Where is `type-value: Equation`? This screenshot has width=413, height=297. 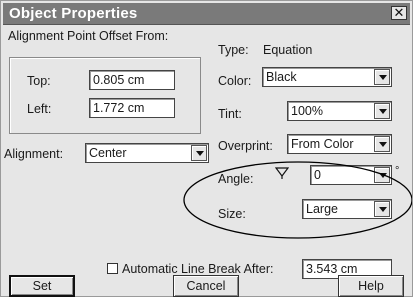 type-value: Equation is located at coordinates (288, 50).